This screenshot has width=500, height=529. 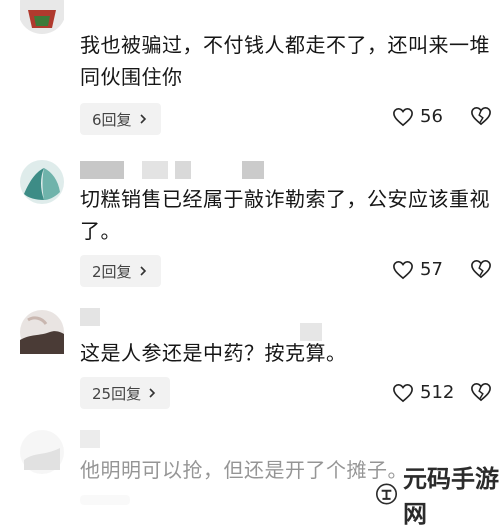 I want to click on comment-text: 我也被骗过，不付钱人都走不了，还叫来一堆同伙围住你, so click(x=285, y=61).